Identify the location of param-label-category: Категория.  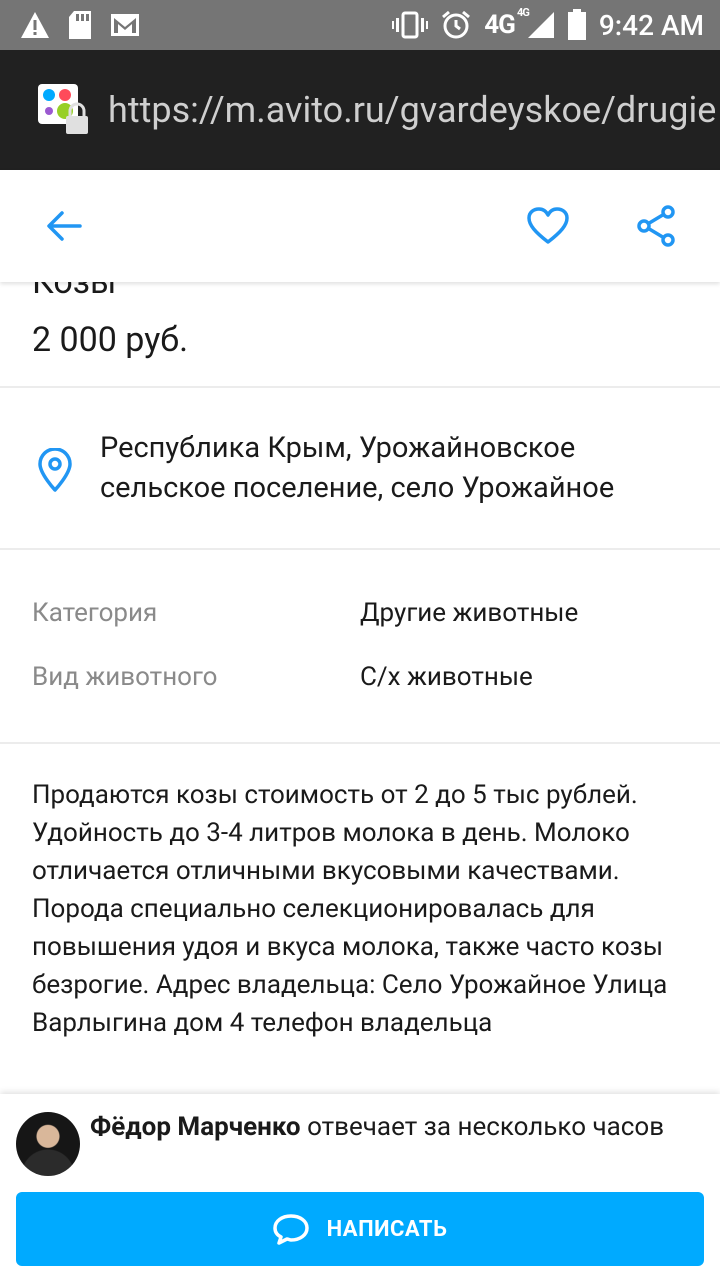
(95, 613).